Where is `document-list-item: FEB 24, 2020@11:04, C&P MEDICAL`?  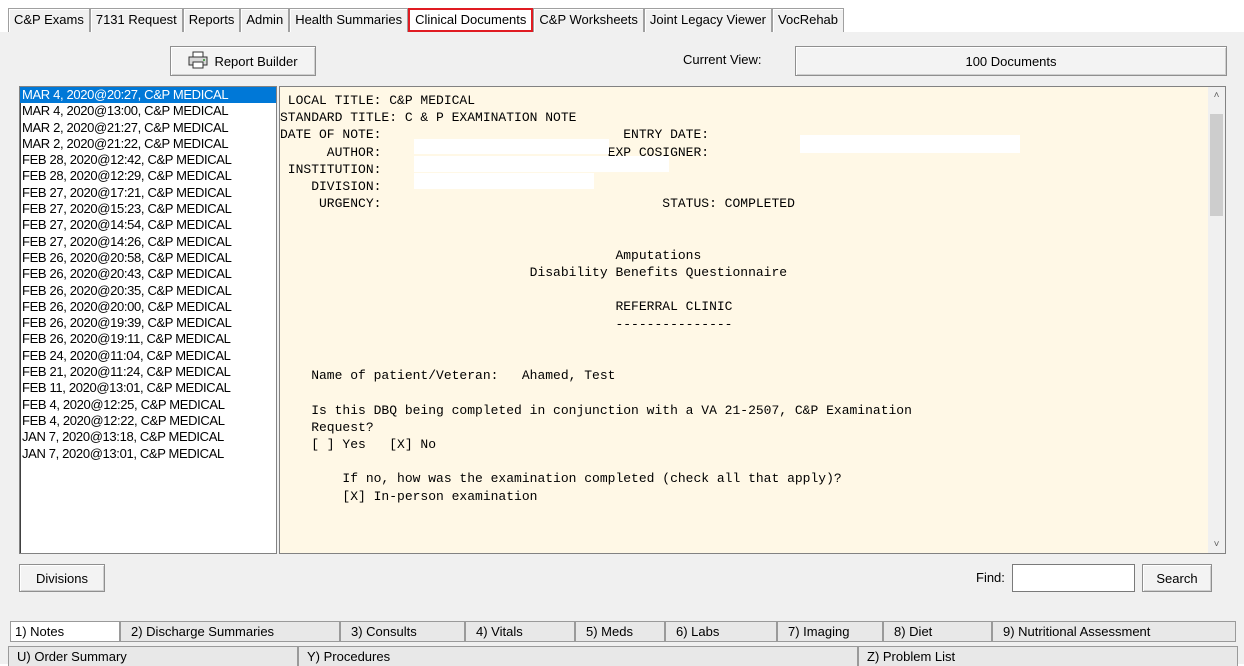
document-list-item: FEB 24, 2020@11:04, C&P MEDICAL is located at coordinates (148, 356).